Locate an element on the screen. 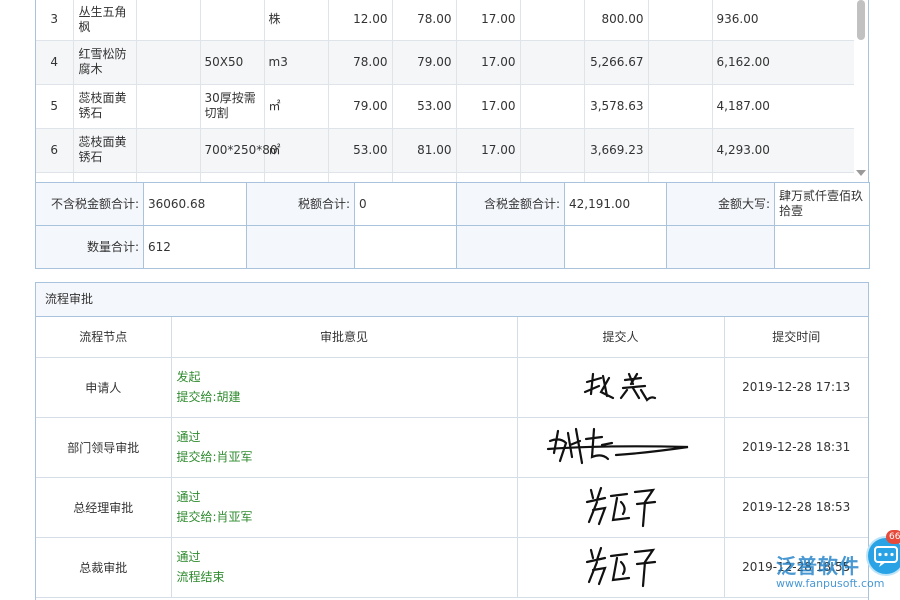  flow-node: 部门领导审批 is located at coordinates (103, 447).